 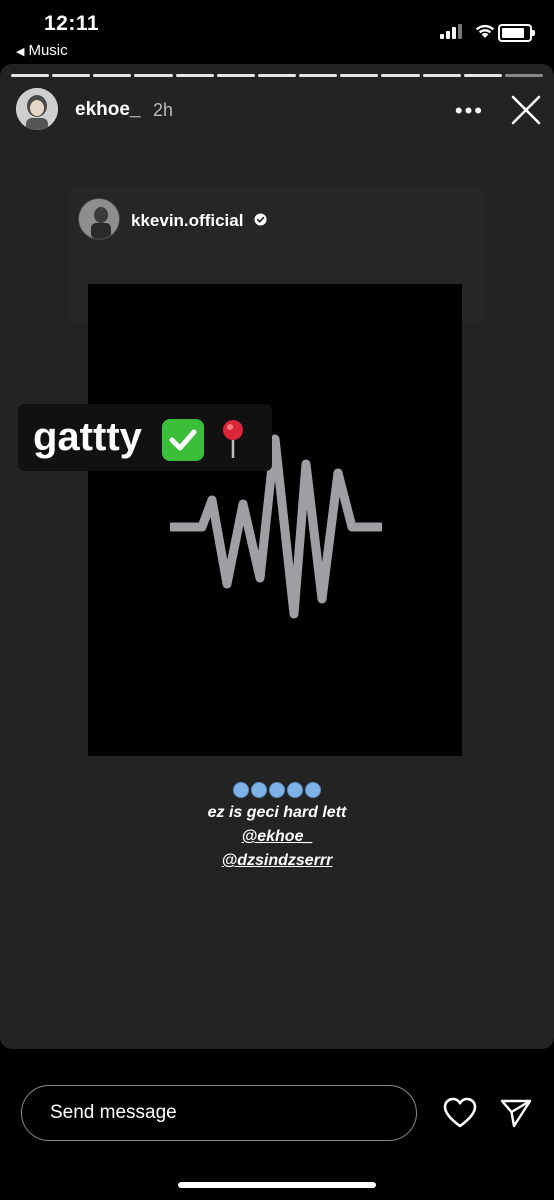 I want to click on text-sticker: gattty, so click(x=145, y=437).